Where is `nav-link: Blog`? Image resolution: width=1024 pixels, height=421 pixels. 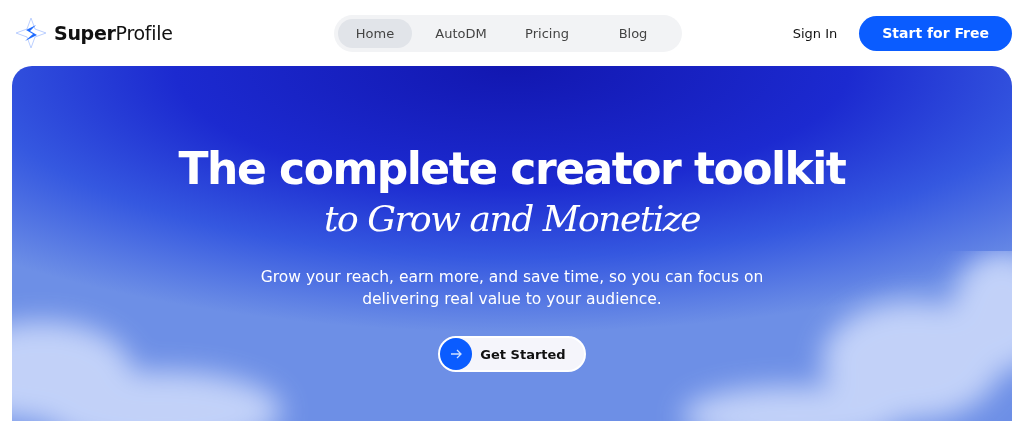 nav-link: Blog is located at coordinates (633, 33).